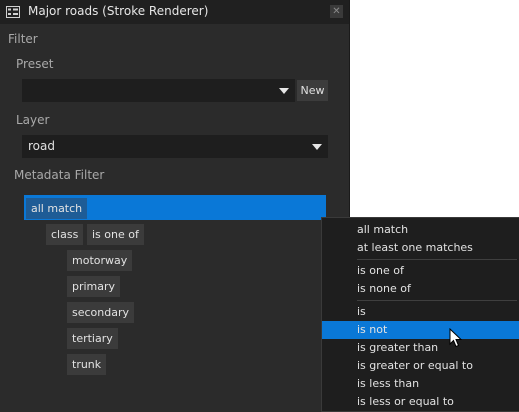 The height and width of the screenshot is (412, 519). I want to click on new-preset-button: New, so click(312, 90).